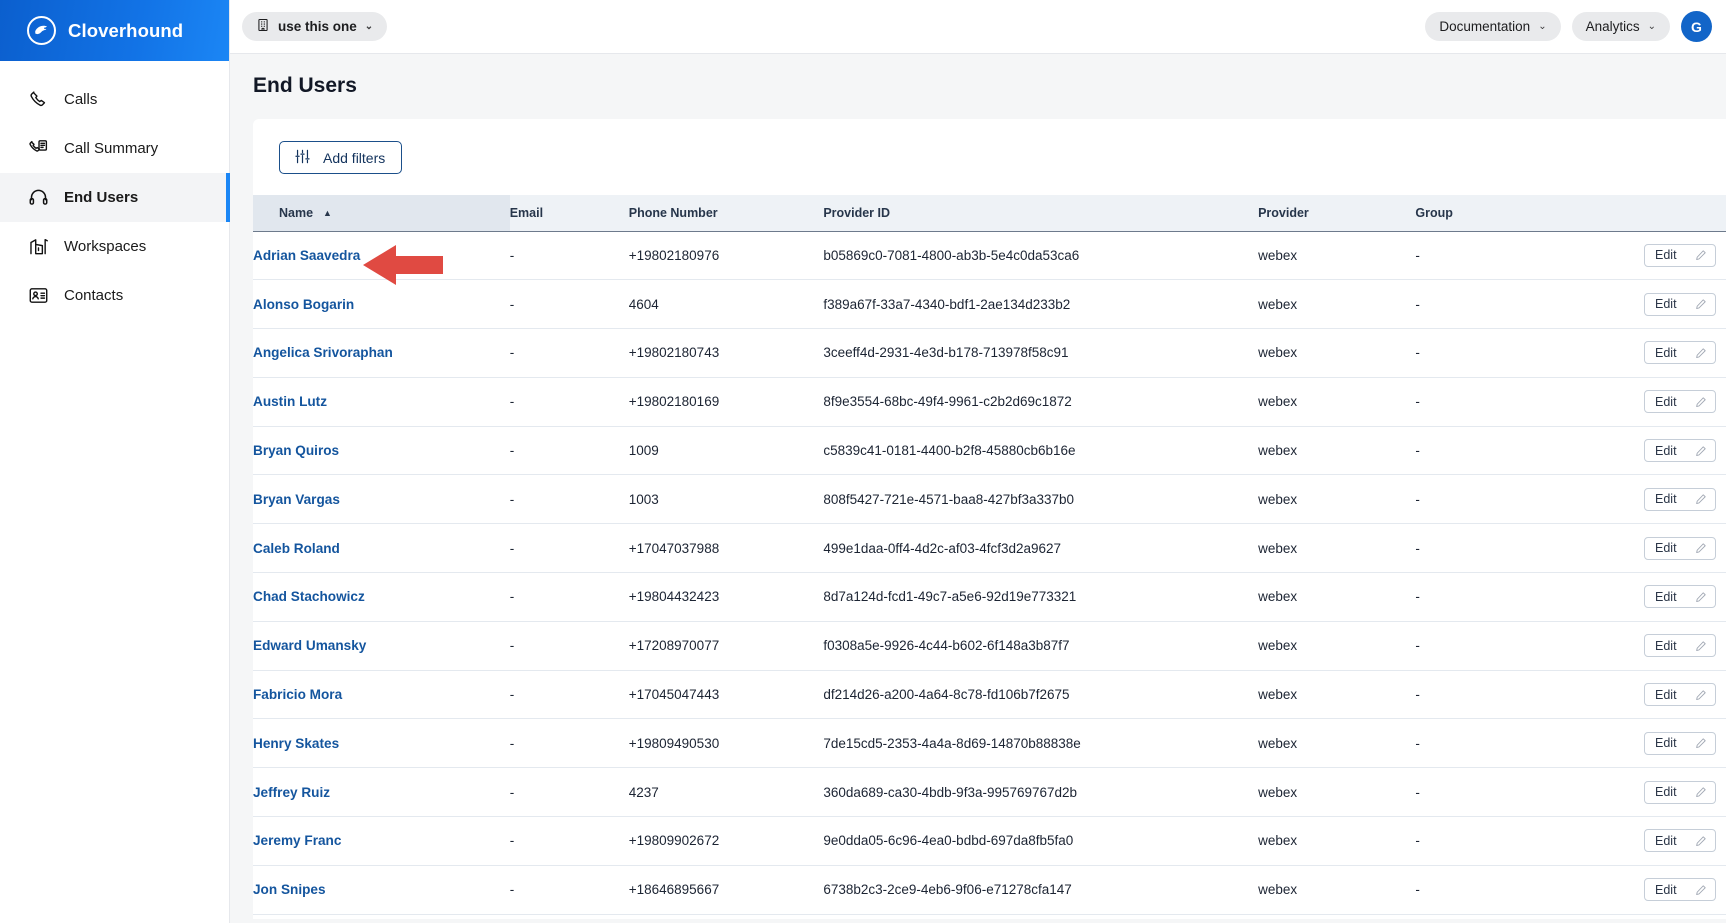  What do you see at coordinates (306, 255) in the screenshot?
I see `end-user-link: Adrian Saavedra` at bounding box center [306, 255].